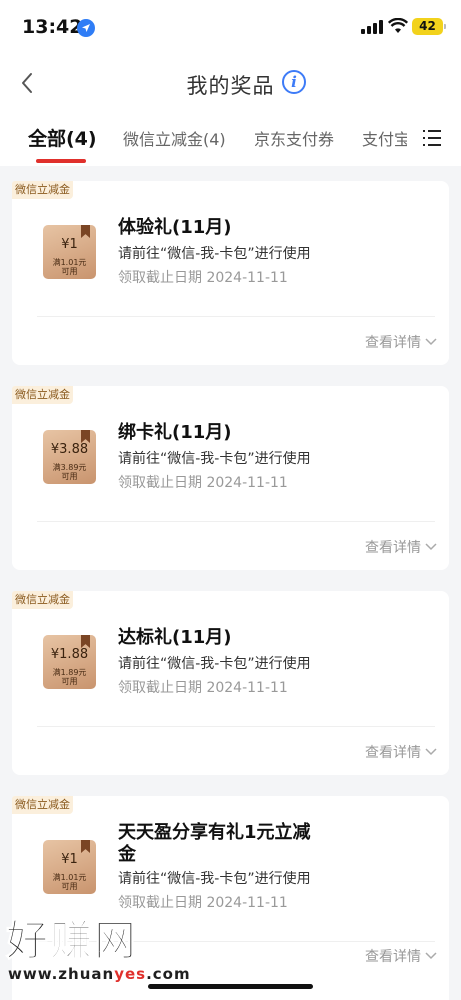 Image resolution: width=461 pixels, height=1000 pixels. I want to click on page-title: 我的奖品, so click(230, 86).